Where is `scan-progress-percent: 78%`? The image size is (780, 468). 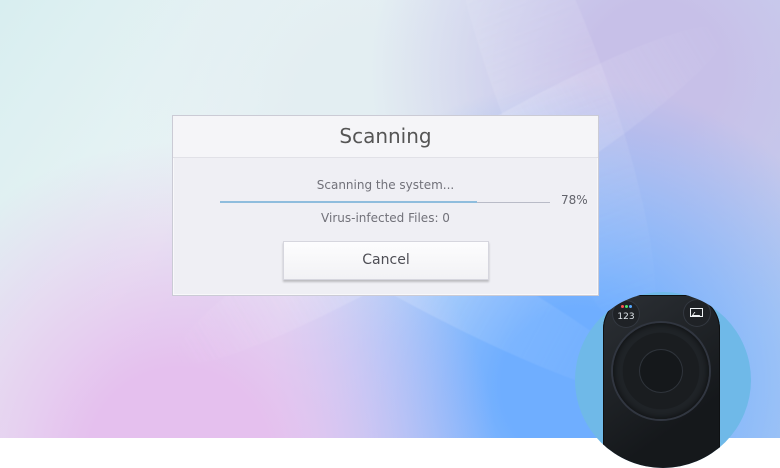
scan-progress-percent: 78% is located at coordinates (574, 200).